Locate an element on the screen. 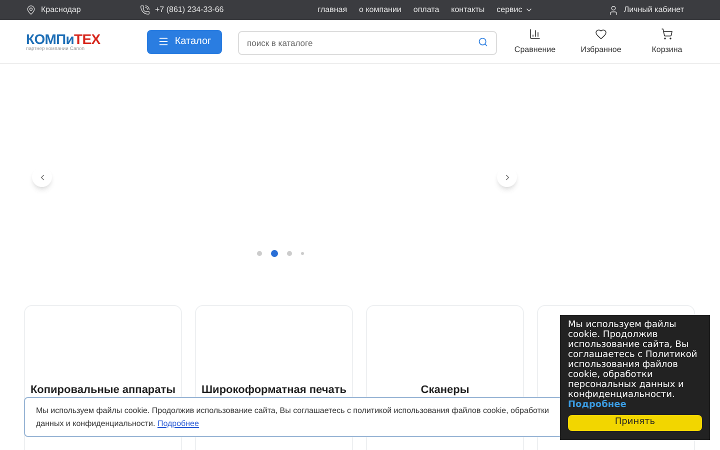 The width and height of the screenshot is (720, 450). cookie-popup-text: Мы используем файлы cookie. Продолжив использование сайта, Вы соглашаетесь с Политикой использования файлов cookie, обработки персональных данных и конфиденциальности. Подробнее is located at coordinates (633, 365).